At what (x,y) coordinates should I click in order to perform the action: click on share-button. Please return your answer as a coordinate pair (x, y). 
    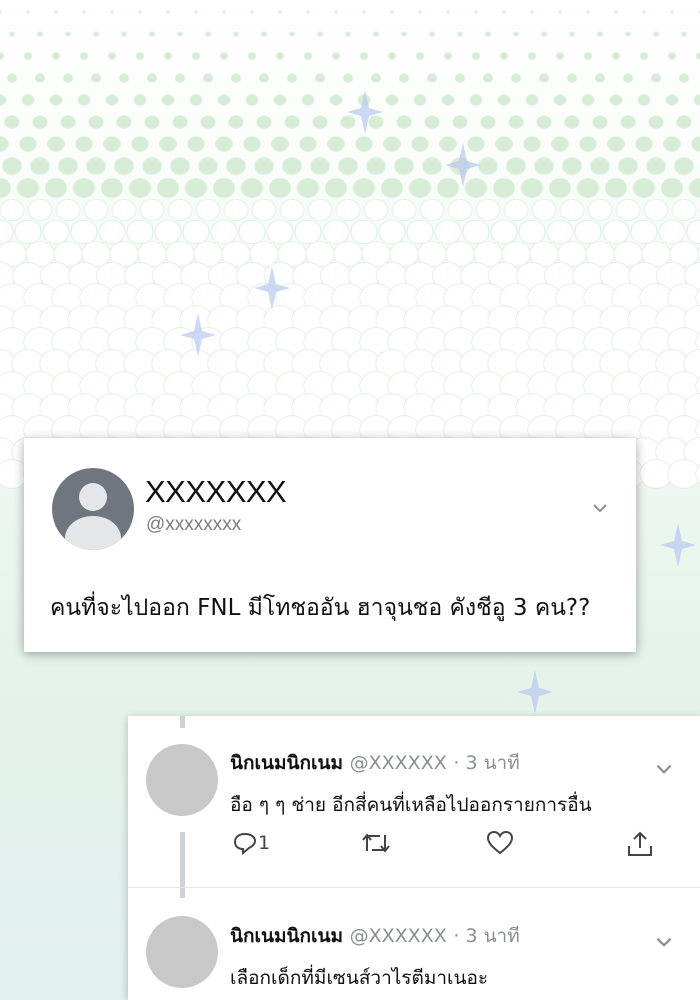
    Looking at the image, I should click on (640, 846).